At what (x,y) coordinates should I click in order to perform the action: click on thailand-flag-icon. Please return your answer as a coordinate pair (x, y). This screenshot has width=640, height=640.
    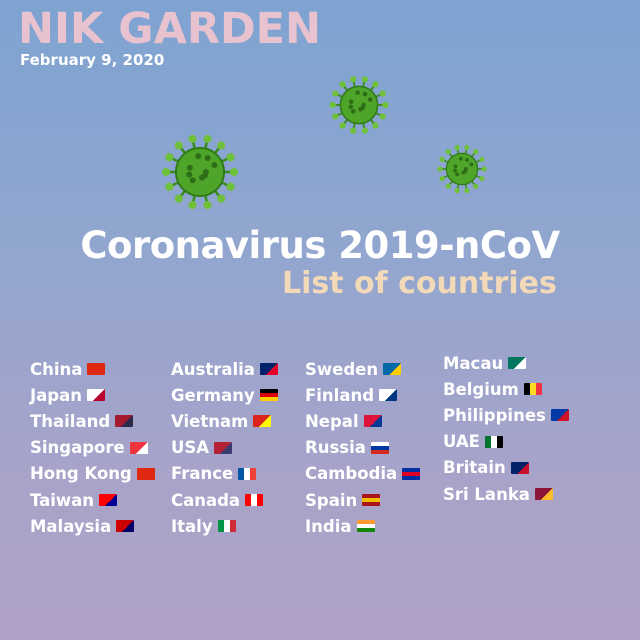
    Looking at the image, I should click on (124, 421).